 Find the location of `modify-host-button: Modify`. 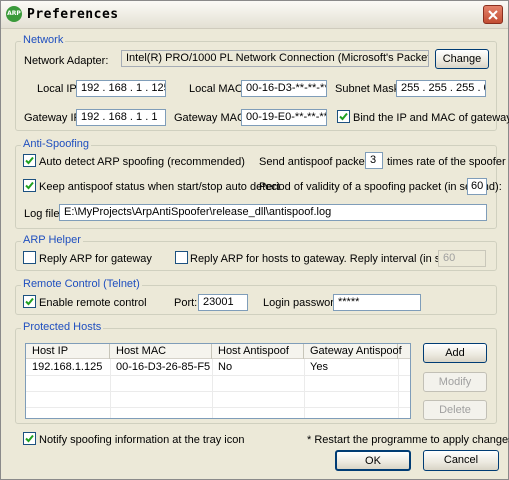

modify-host-button: Modify is located at coordinates (455, 382).